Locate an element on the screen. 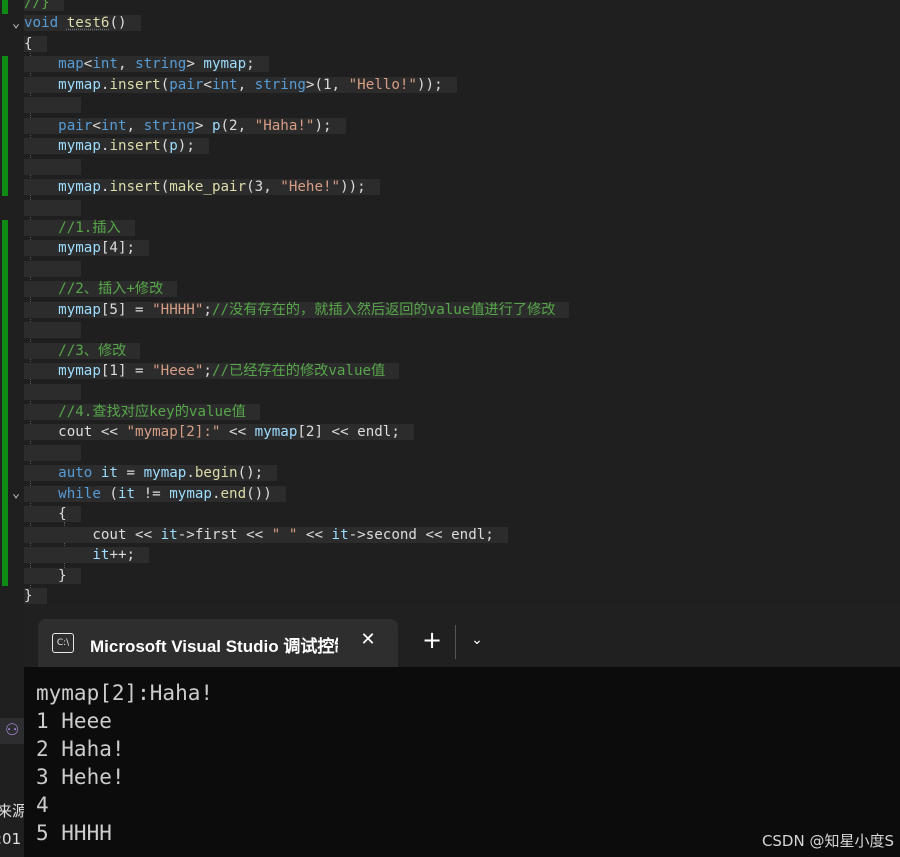  code-token: "Haha!" is located at coordinates (284, 125).